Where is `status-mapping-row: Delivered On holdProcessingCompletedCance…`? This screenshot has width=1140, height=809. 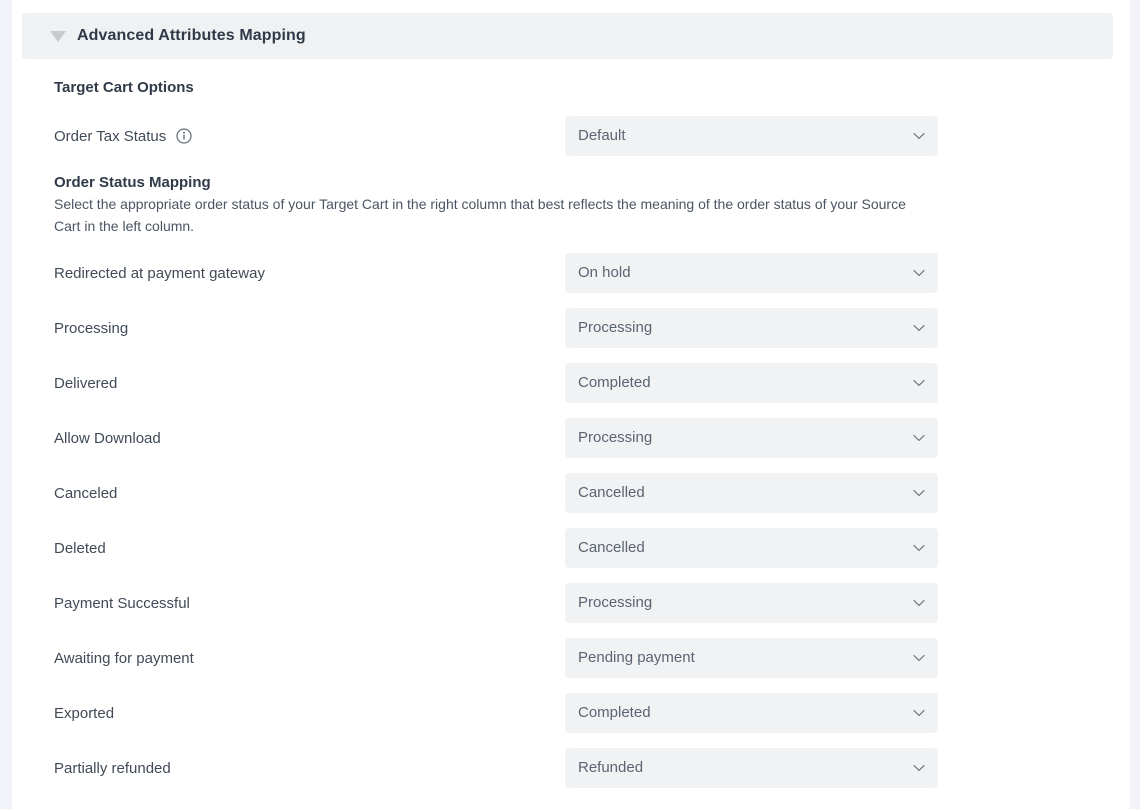
status-mapping-row: Delivered On holdProcessingCompletedCance… is located at coordinates (571, 383).